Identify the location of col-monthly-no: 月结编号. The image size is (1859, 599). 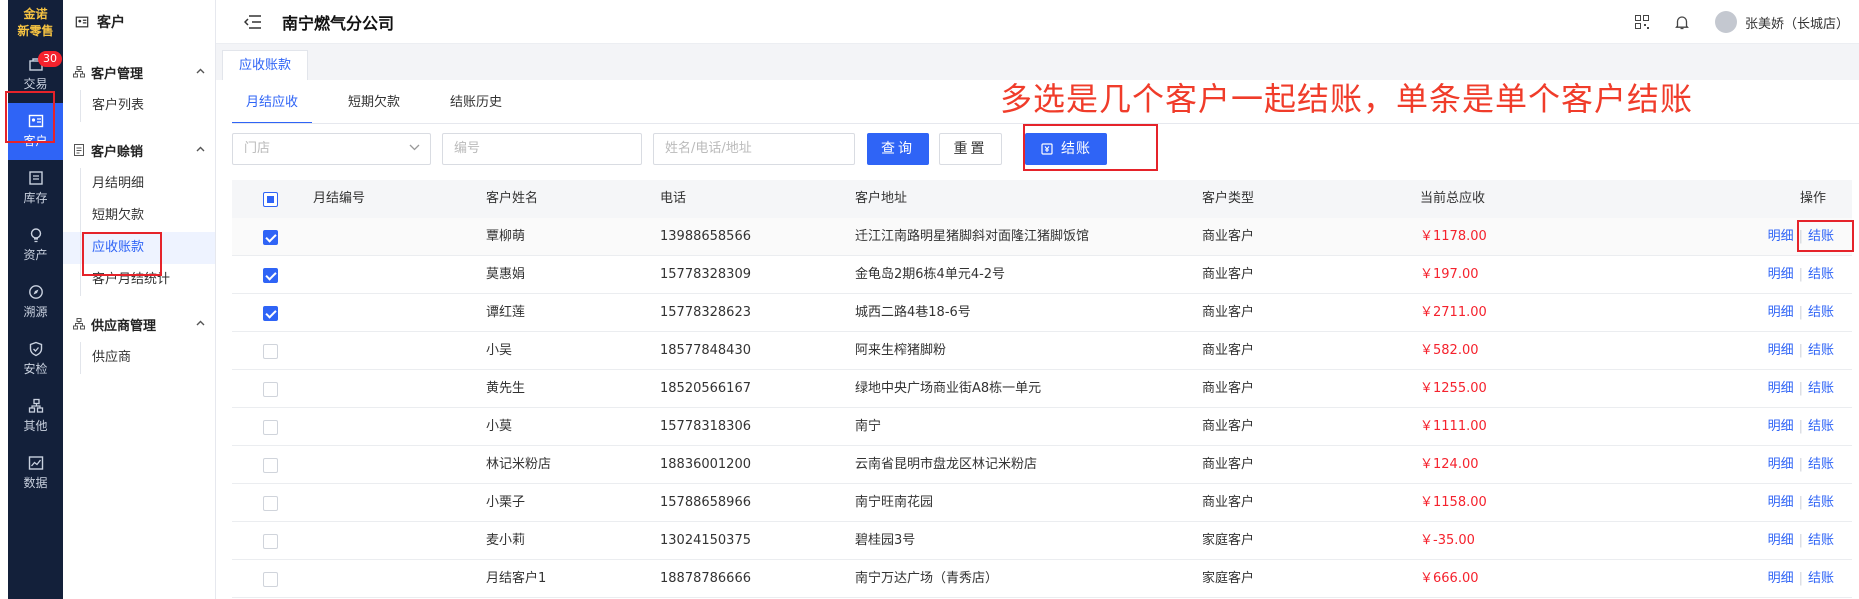
(339, 198).